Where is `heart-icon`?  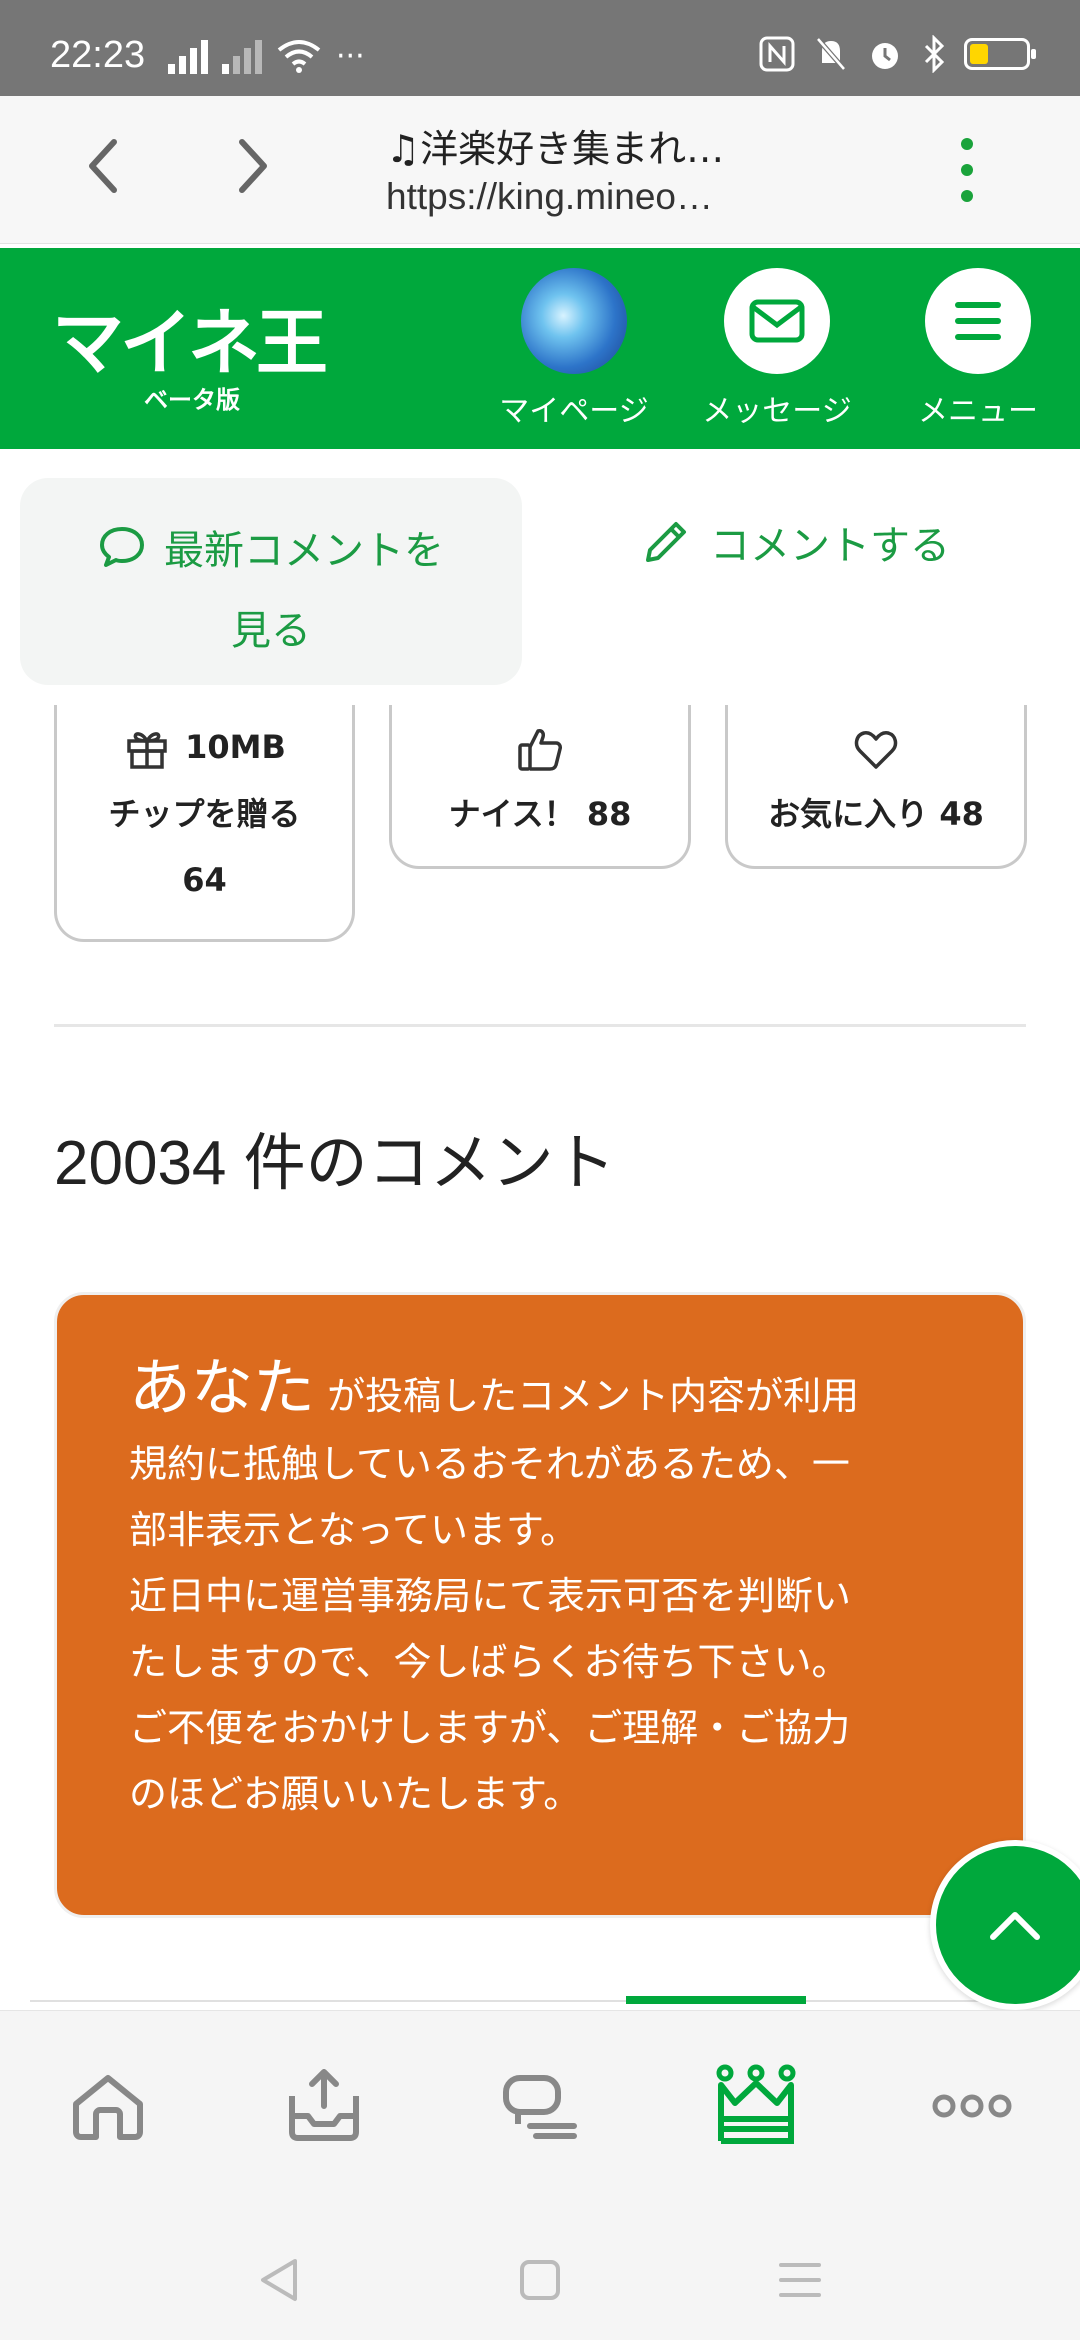 heart-icon is located at coordinates (876, 750).